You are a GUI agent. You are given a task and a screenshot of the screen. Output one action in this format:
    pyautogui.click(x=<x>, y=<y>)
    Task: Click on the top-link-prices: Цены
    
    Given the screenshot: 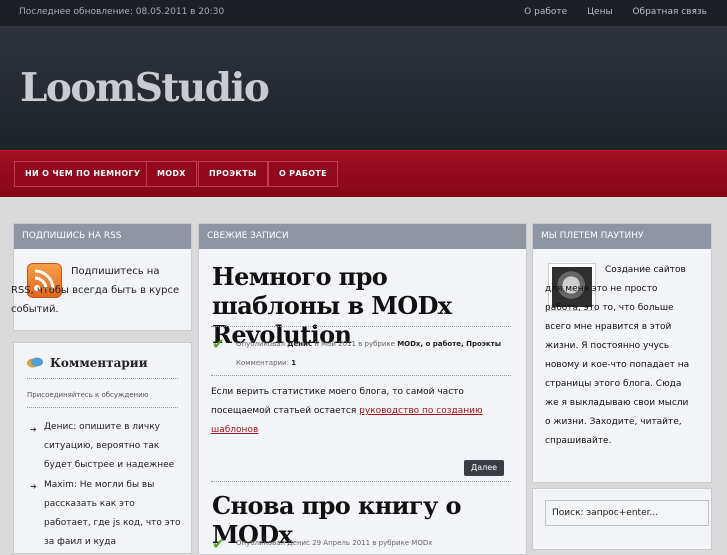 What is the action you would take?
    pyautogui.click(x=600, y=12)
    